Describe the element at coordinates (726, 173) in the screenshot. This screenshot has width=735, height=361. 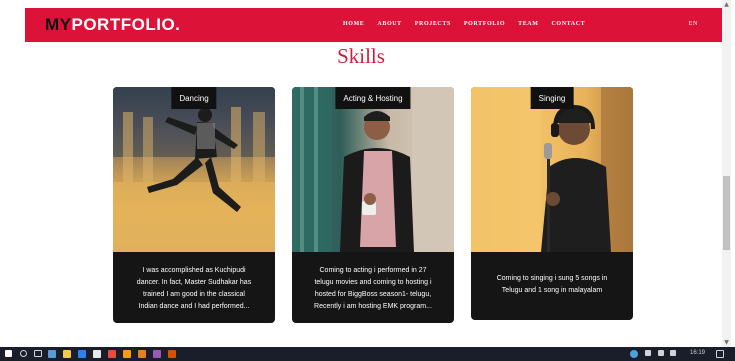
I see `vertical-scrollbar: ▲ ▼` at that location.